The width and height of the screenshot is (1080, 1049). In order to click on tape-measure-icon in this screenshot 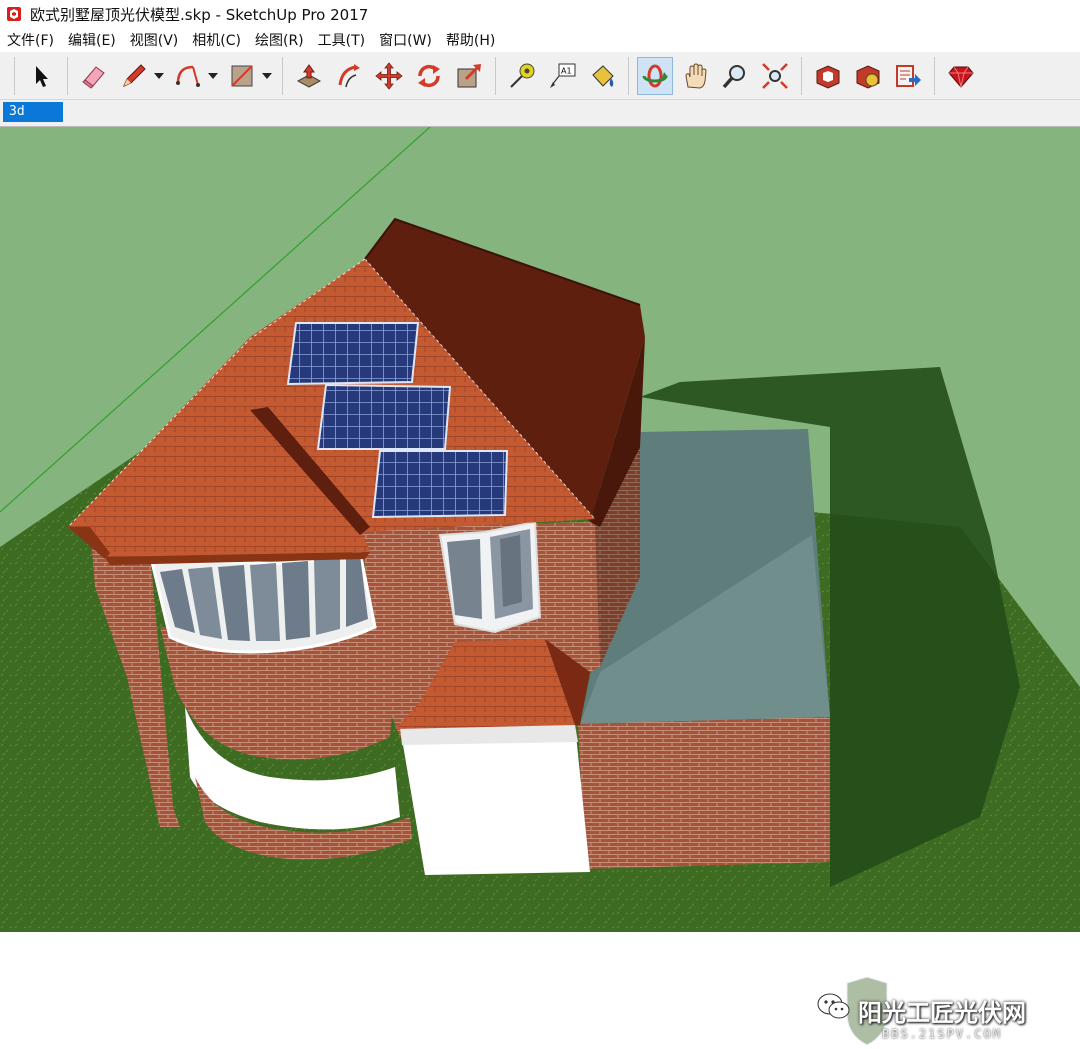, I will do `click(522, 75)`.